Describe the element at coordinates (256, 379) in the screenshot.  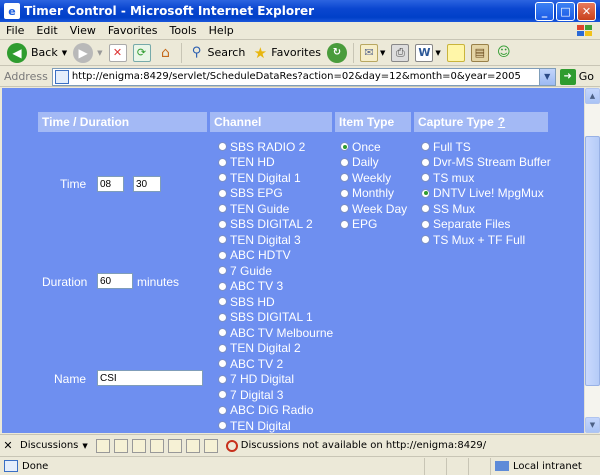
I see `channel-option: 7 HD Digital` at that location.